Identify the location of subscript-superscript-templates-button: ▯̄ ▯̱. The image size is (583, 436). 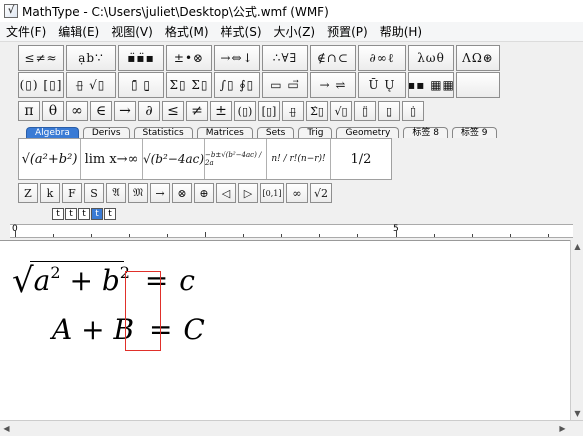
(141, 85).